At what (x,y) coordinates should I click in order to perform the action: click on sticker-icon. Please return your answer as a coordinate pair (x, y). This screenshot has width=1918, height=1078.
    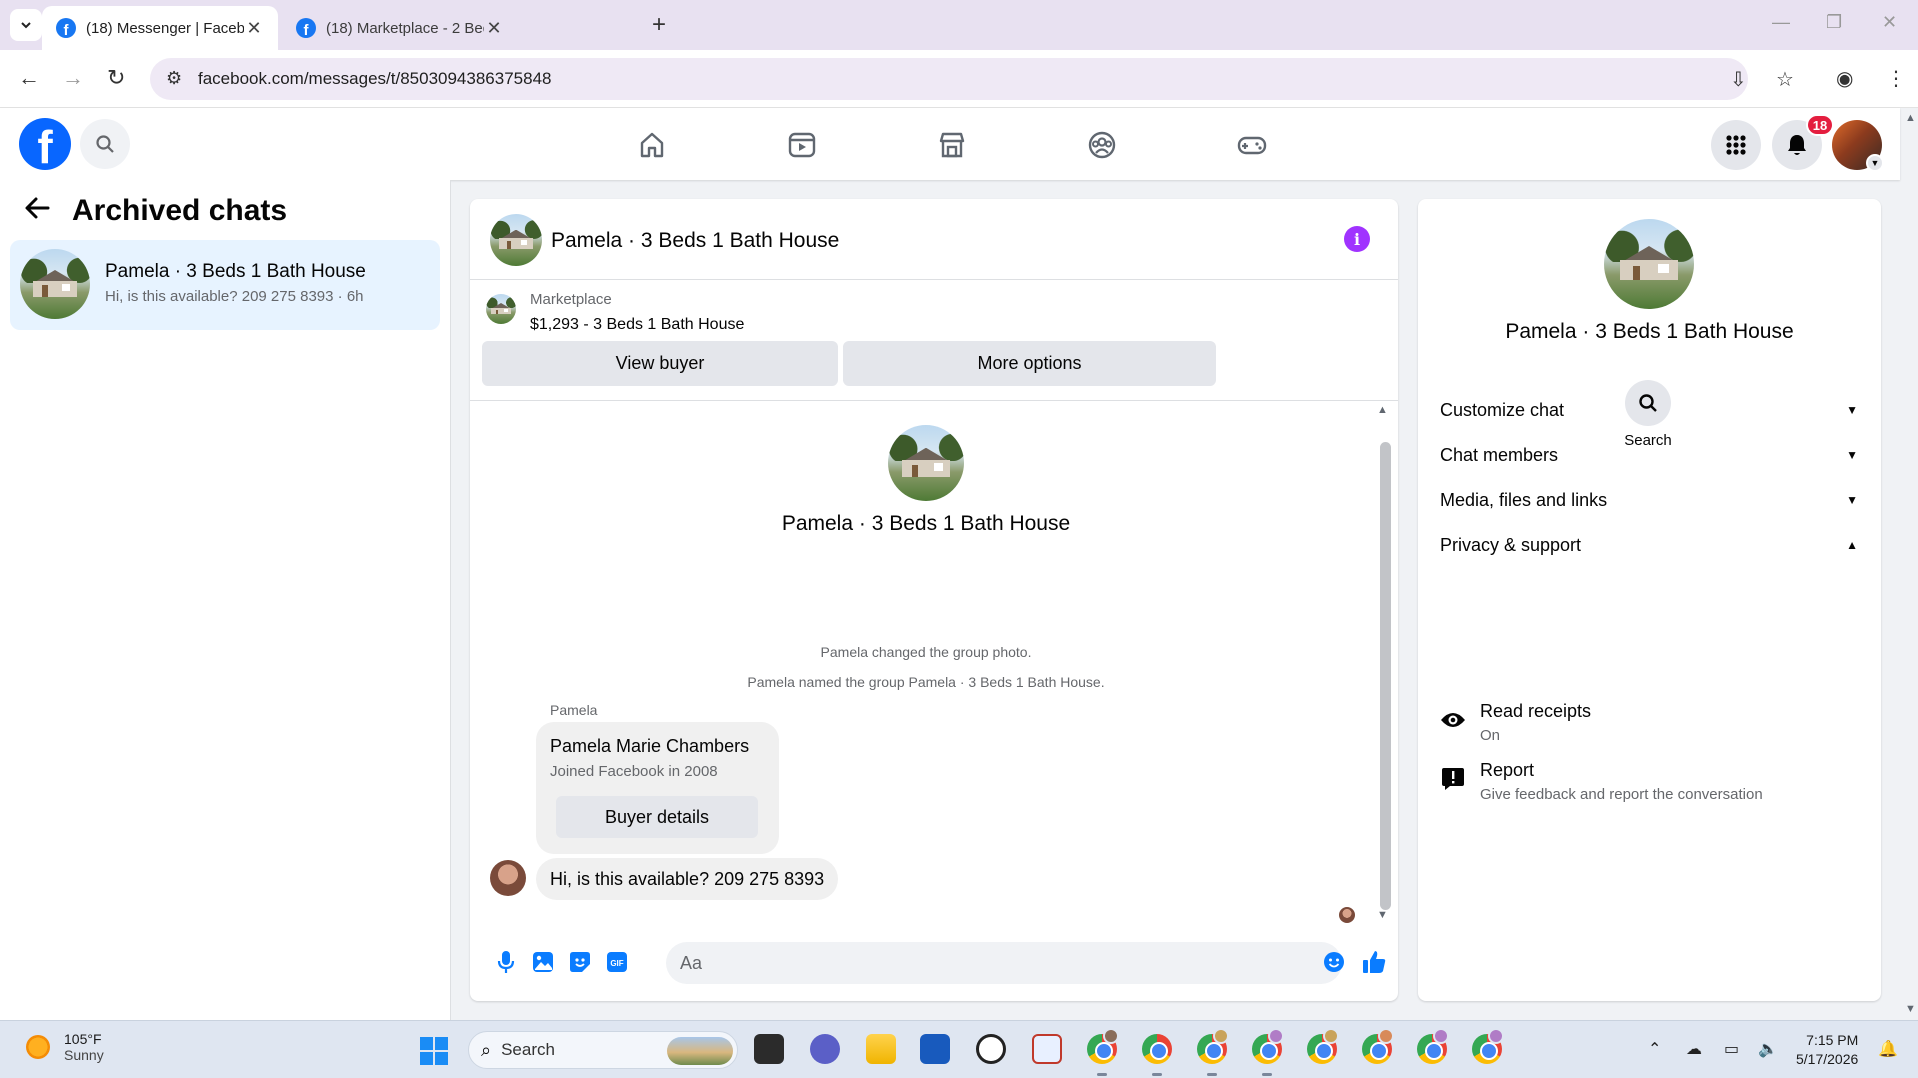
    Looking at the image, I should click on (580, 962).